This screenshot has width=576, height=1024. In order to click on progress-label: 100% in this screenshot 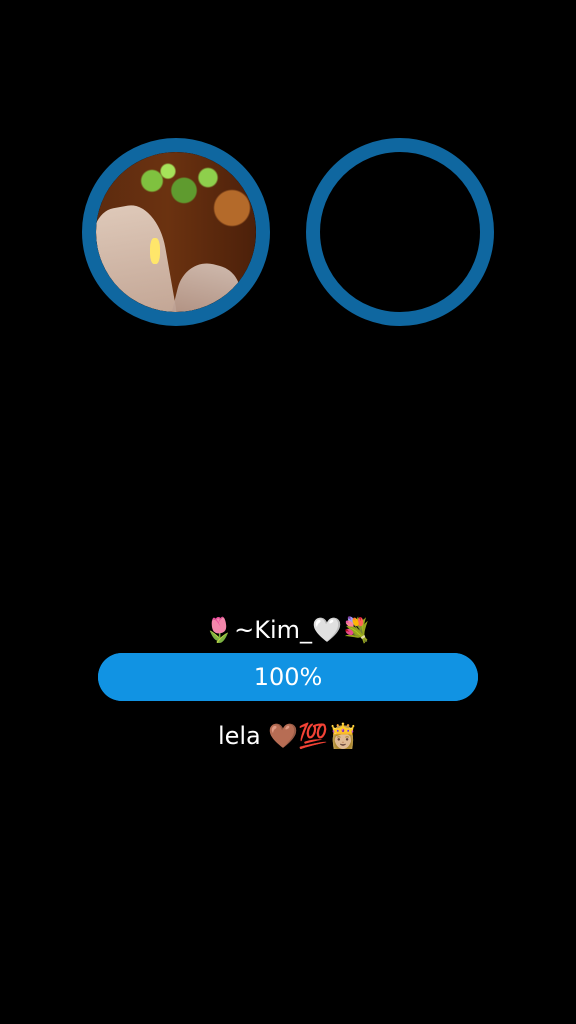, I will do `click(288, 677)`.